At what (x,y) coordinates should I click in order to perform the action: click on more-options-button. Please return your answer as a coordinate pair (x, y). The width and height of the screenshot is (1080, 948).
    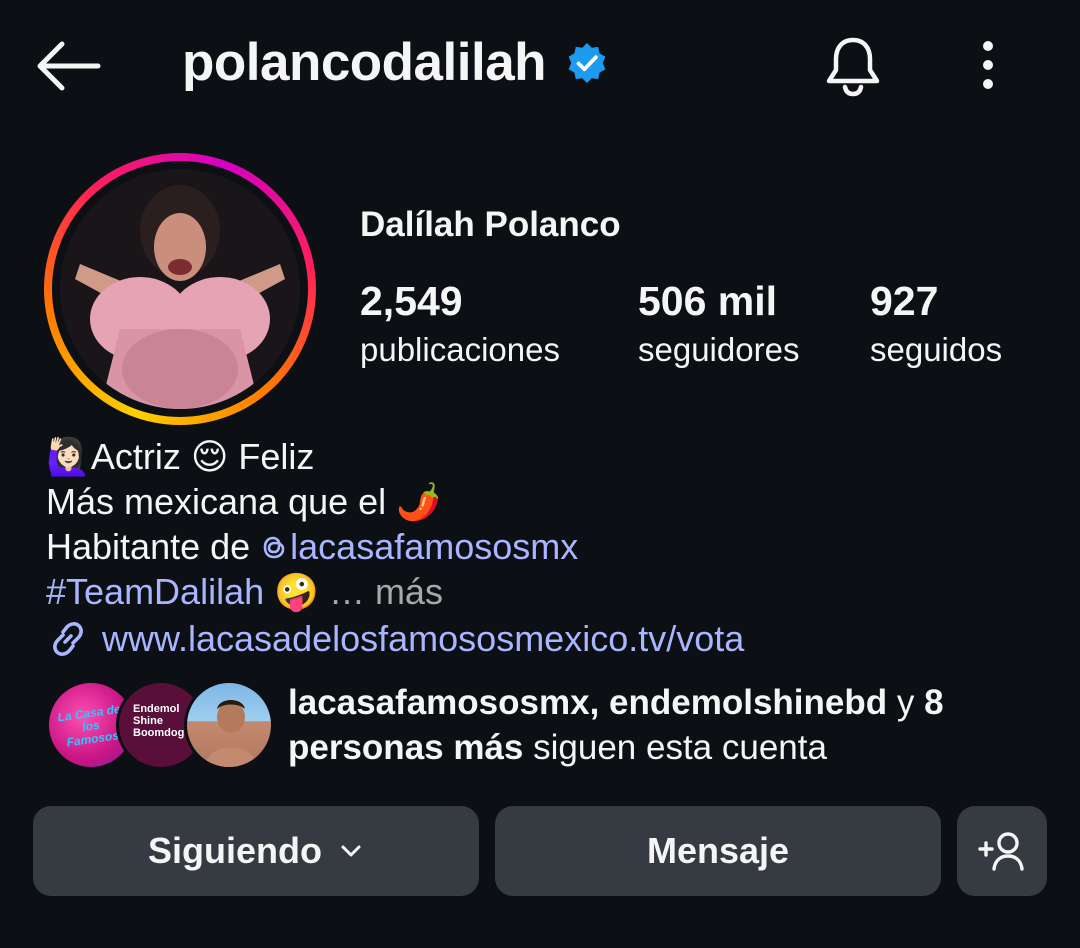
    Looking at the image, I should click on (988, 66).